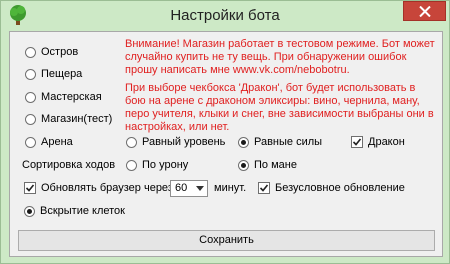  Describe the element at coordinates (69, 165) in the screenshot. I see `sort-moves-label: Сортировка ходов` at that location.